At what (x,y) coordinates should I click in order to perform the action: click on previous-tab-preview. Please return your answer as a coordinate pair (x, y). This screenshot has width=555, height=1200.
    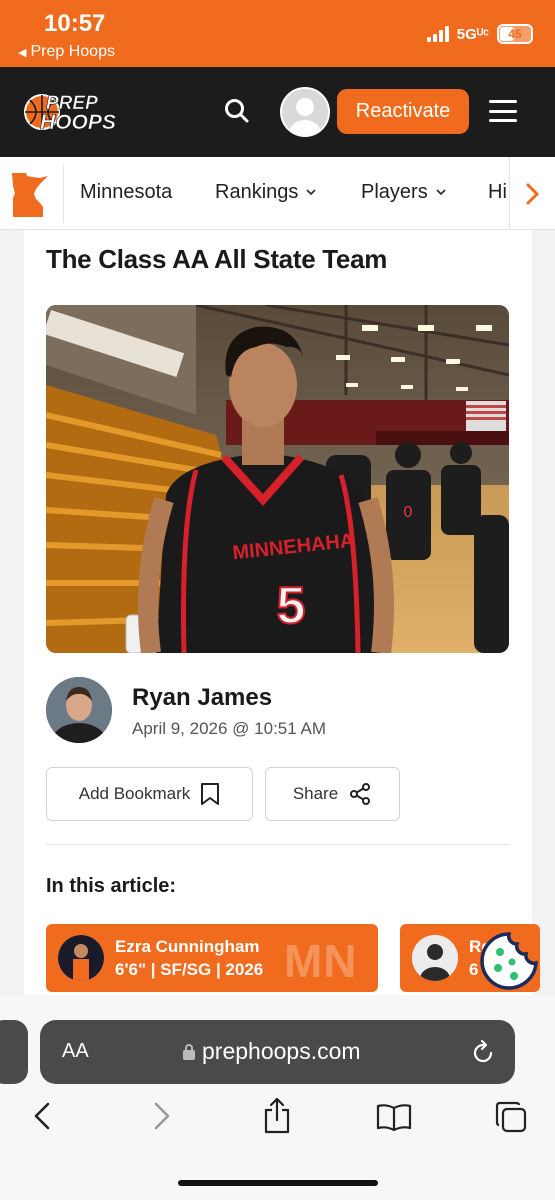
    Looking at the image, I should click on (14, 1052).